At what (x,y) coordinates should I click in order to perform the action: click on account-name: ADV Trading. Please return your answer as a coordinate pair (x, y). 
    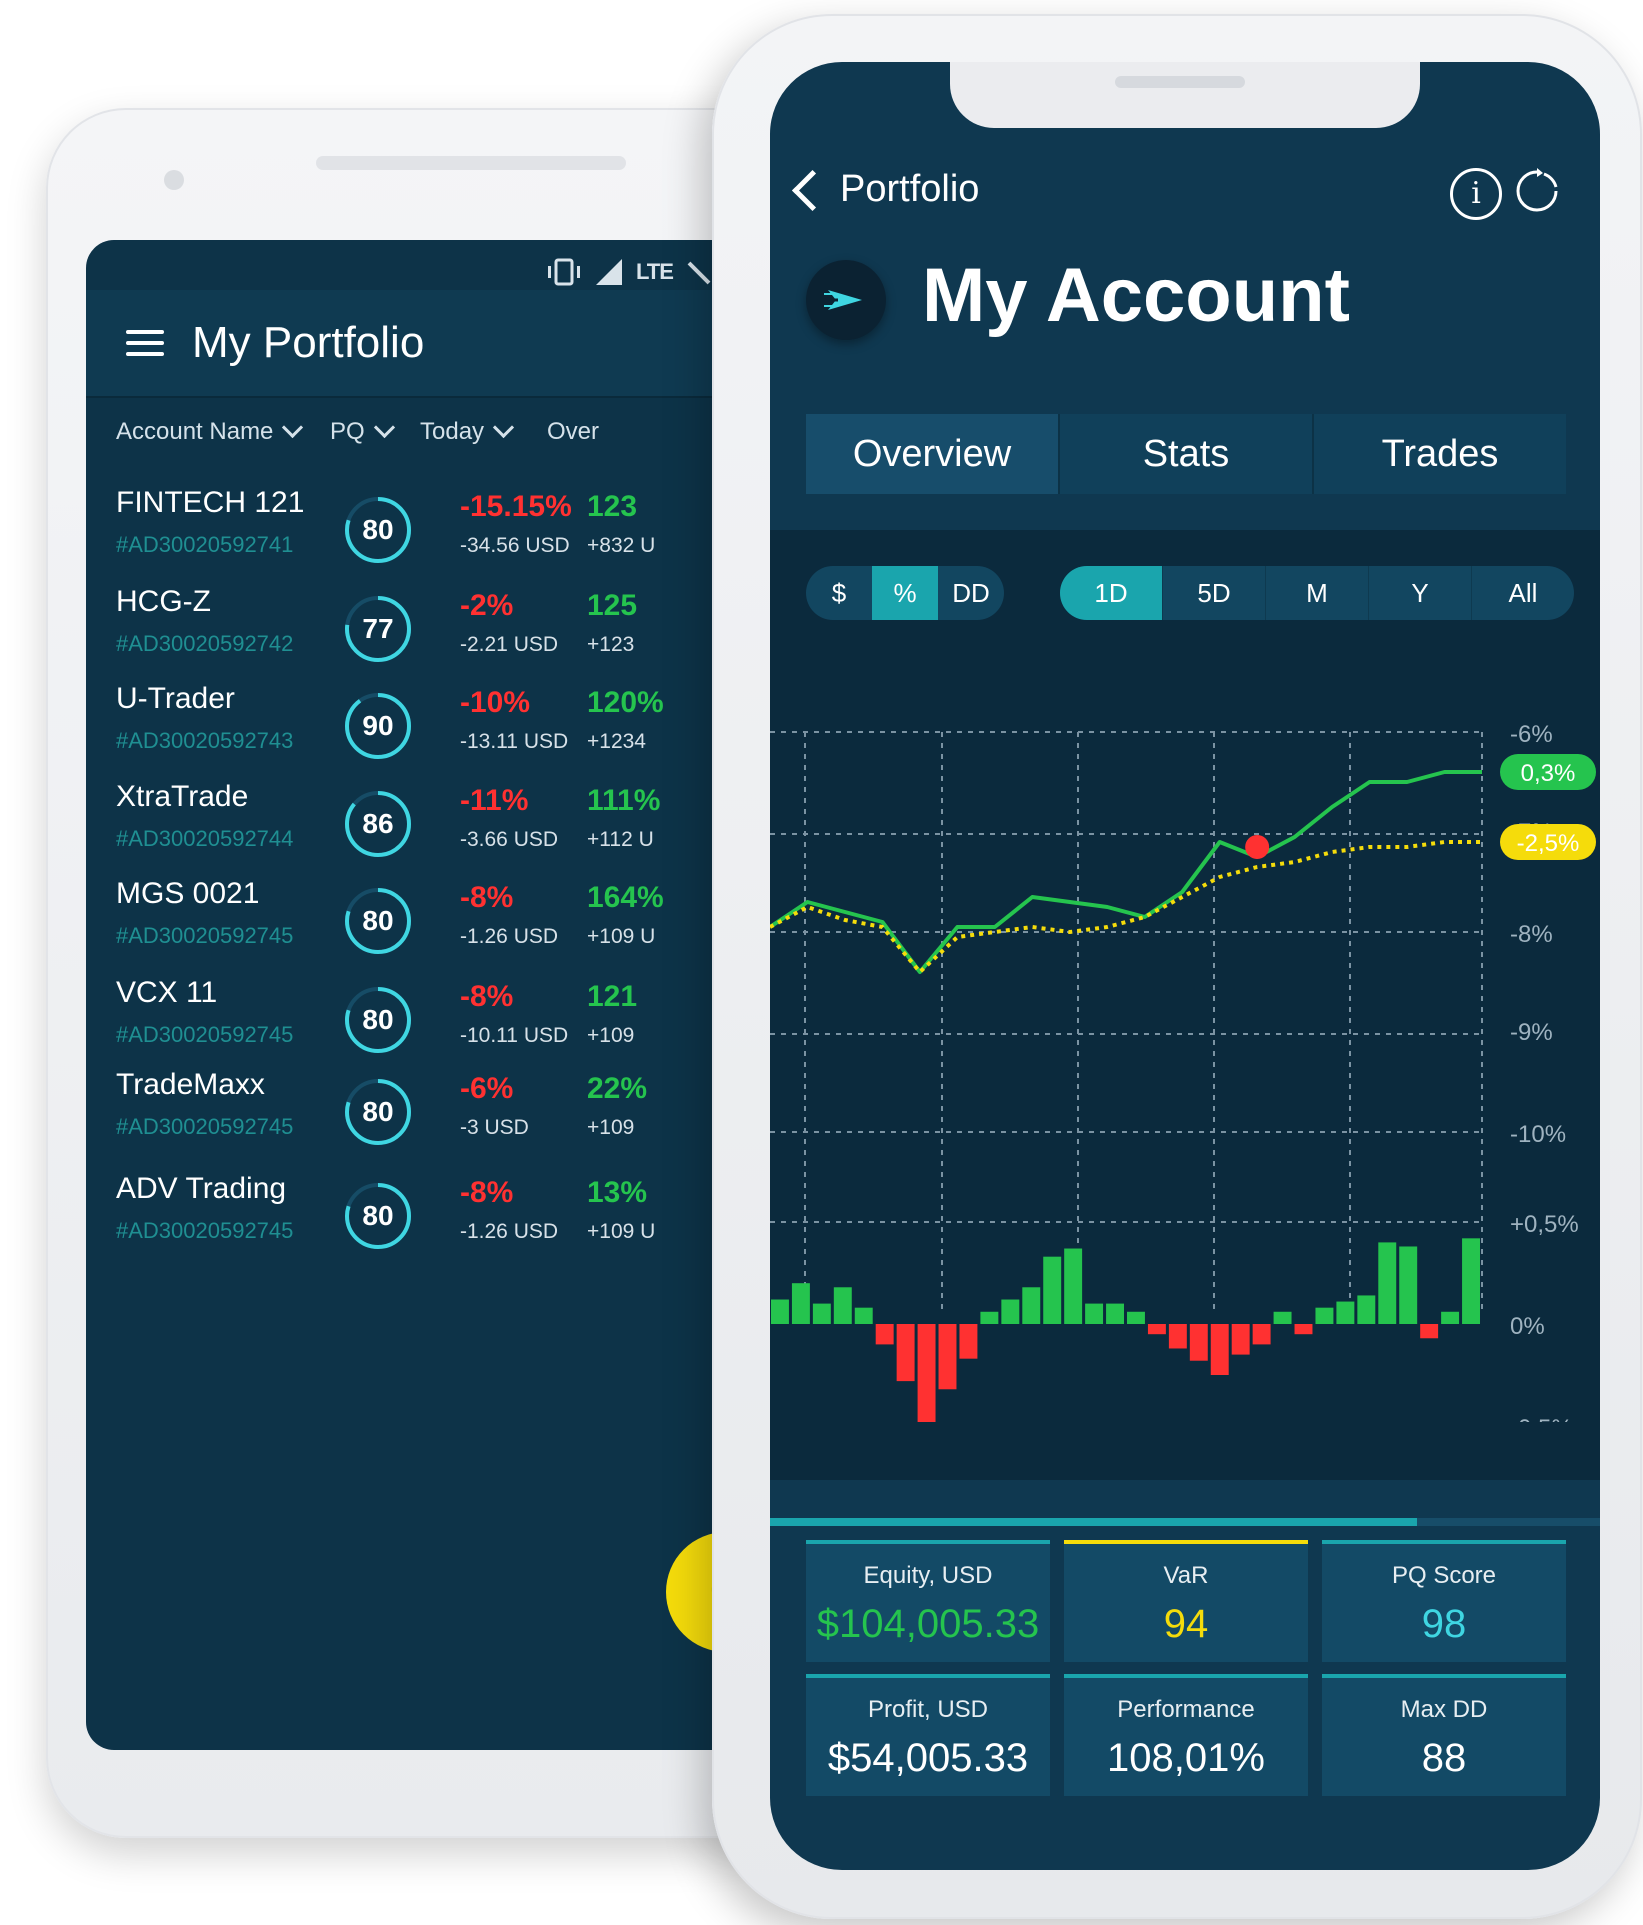
    Looking at the image, I should click on (201, 1188).